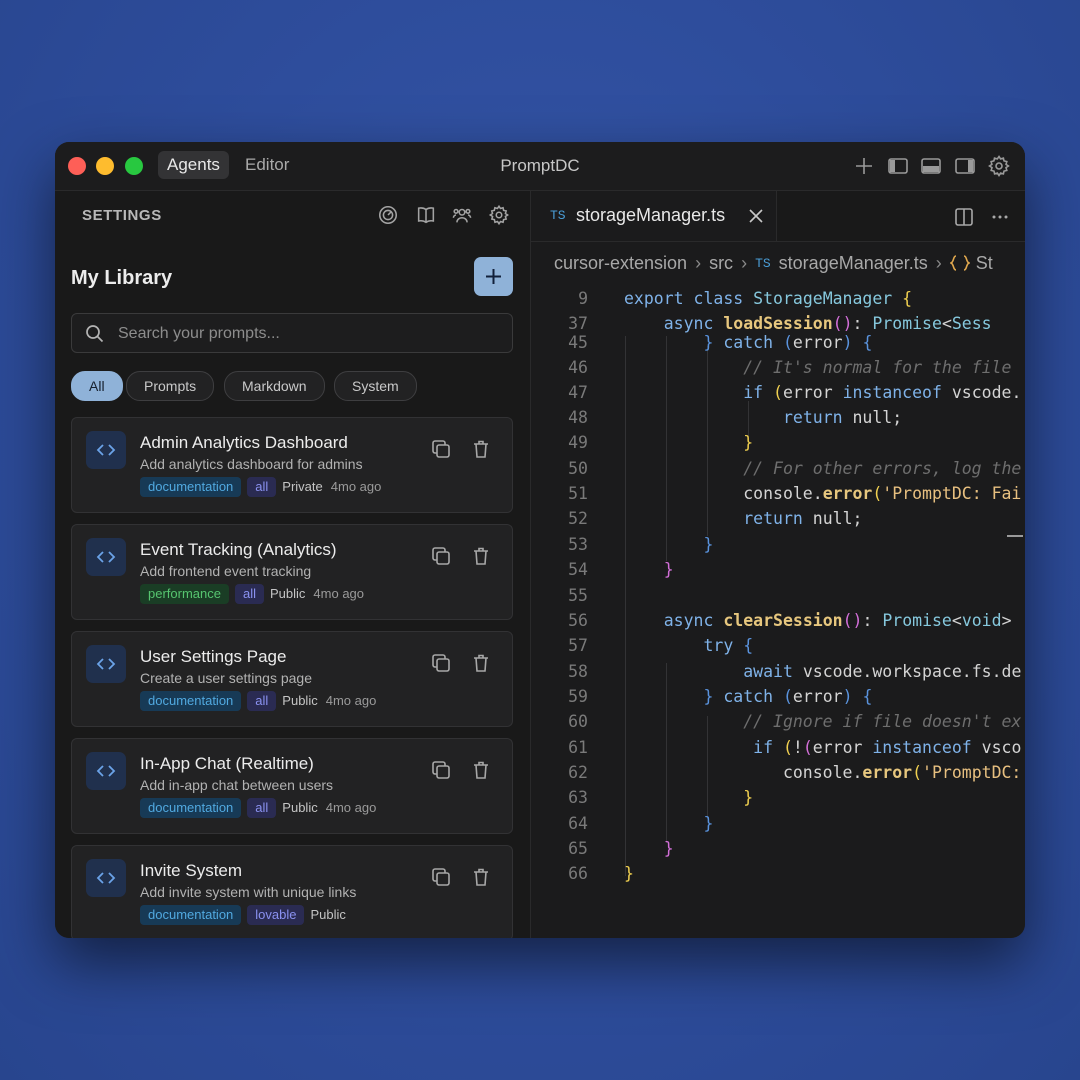  What do you see at coordinates (778, 797) in the screenshot?
I see `code-line: 63 }` at bounding box center [778, 797].